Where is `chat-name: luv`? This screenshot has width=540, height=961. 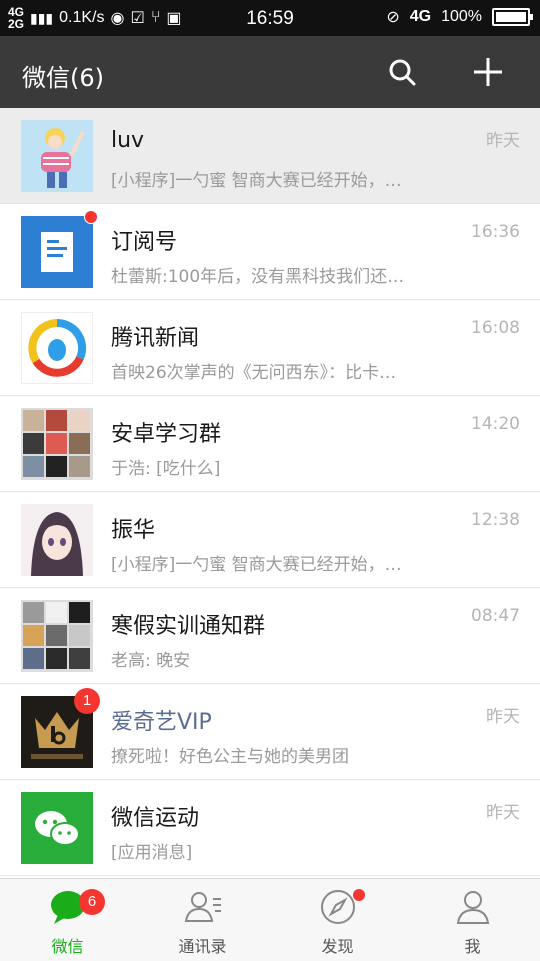 chat-name: luv is located at coordinates (128, 140).